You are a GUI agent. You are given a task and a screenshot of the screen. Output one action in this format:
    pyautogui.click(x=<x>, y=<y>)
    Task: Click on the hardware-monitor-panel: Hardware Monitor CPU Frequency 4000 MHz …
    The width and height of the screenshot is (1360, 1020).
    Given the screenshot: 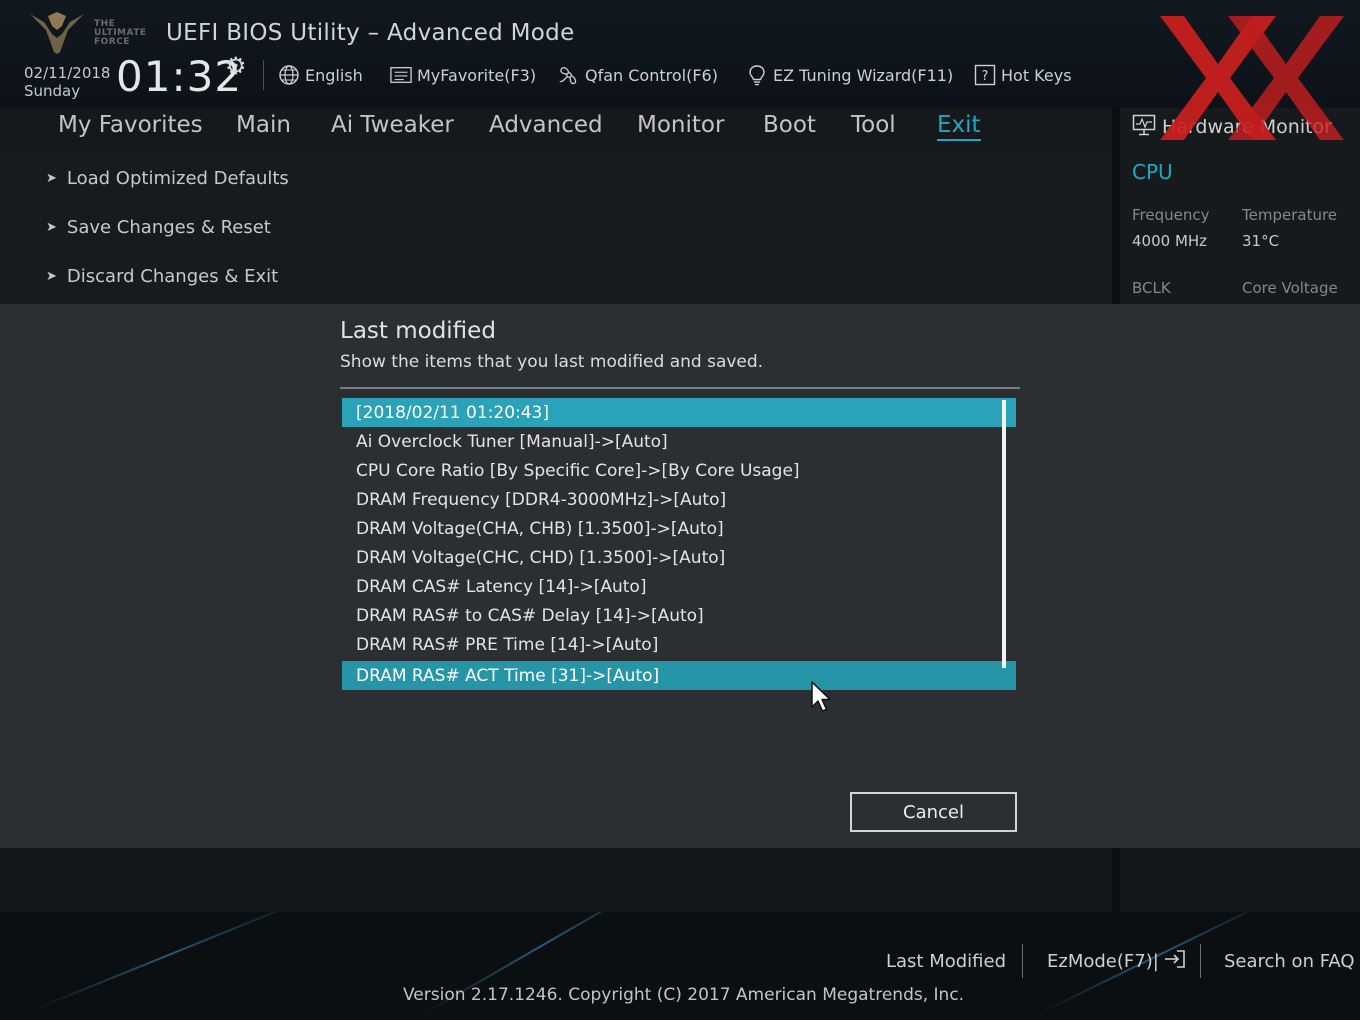 What is the action you would take?
    pyautogui.click(x=1240, y=206)
    